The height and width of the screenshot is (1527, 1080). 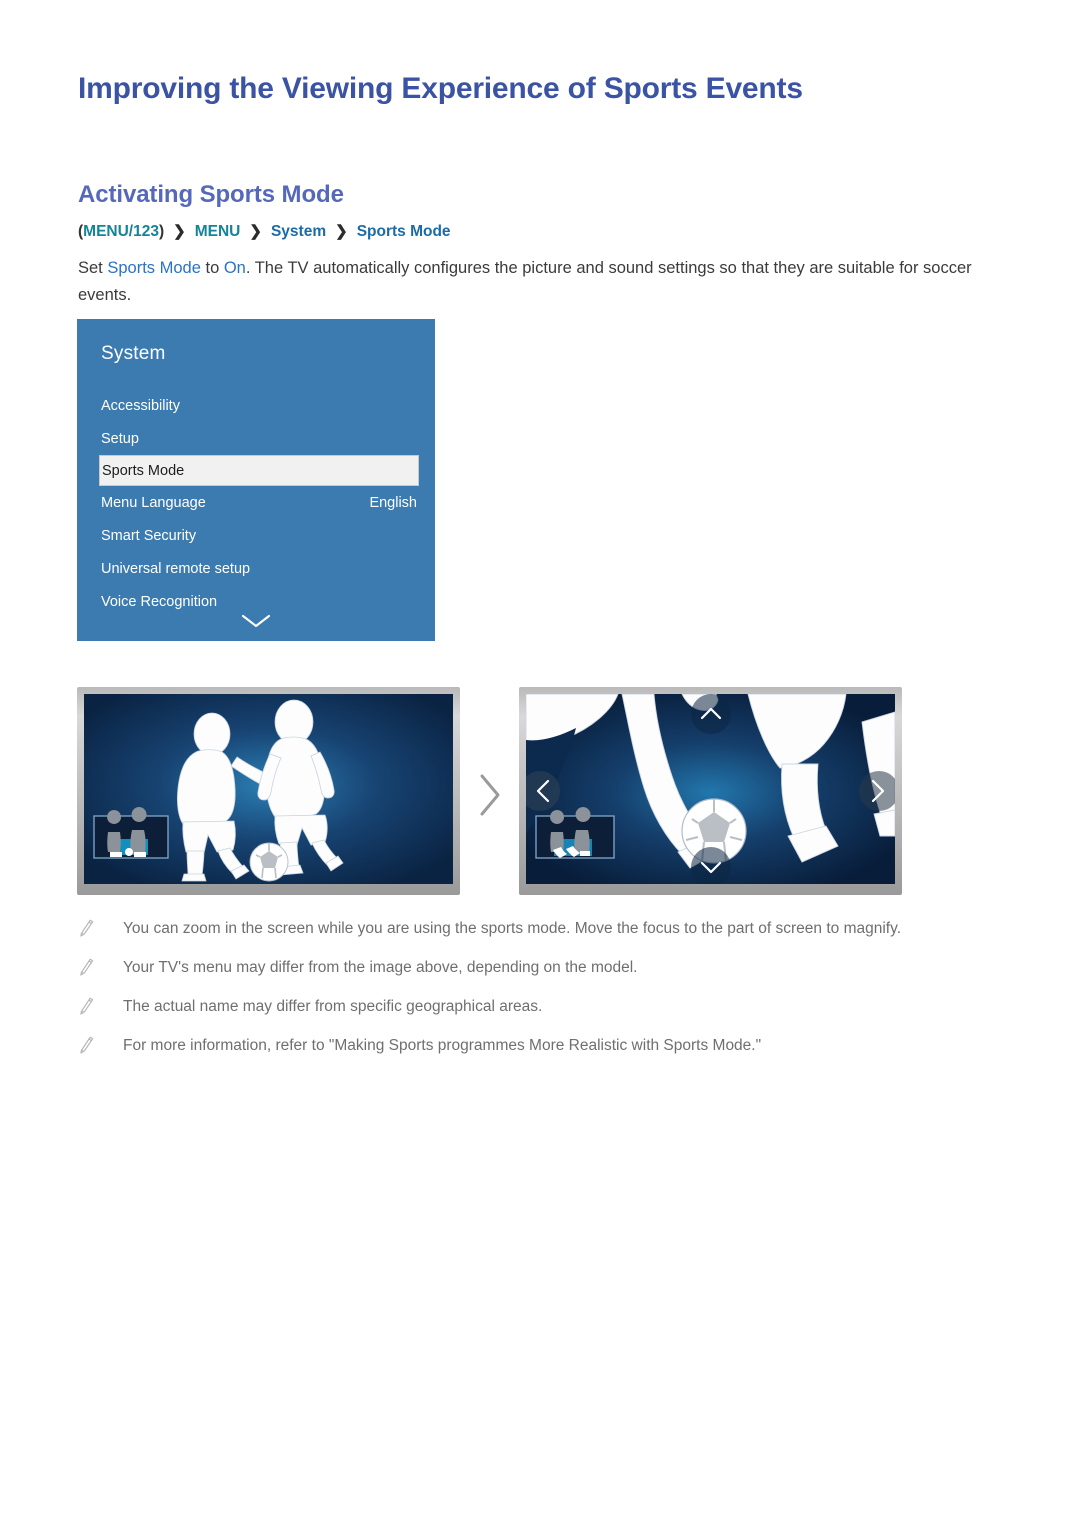 I want to click on chevron-down-icon, so click(x=256, y=621).